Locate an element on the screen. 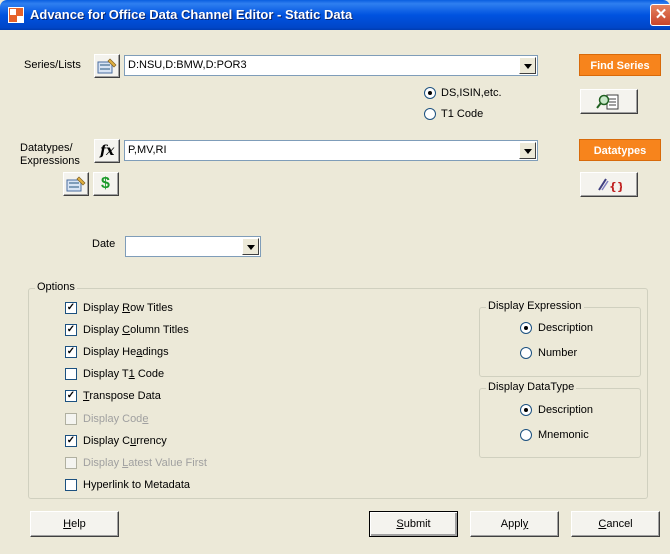  radio-t1-code-label: T1 Code is located at coordinates (462, 114).